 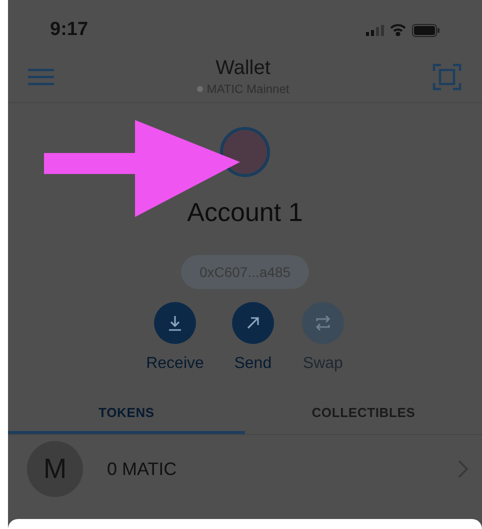 What do you see at coordinates (69, 30) in the screenshot?
I see `status-time: 9:17` at bounding box center [69, 30].